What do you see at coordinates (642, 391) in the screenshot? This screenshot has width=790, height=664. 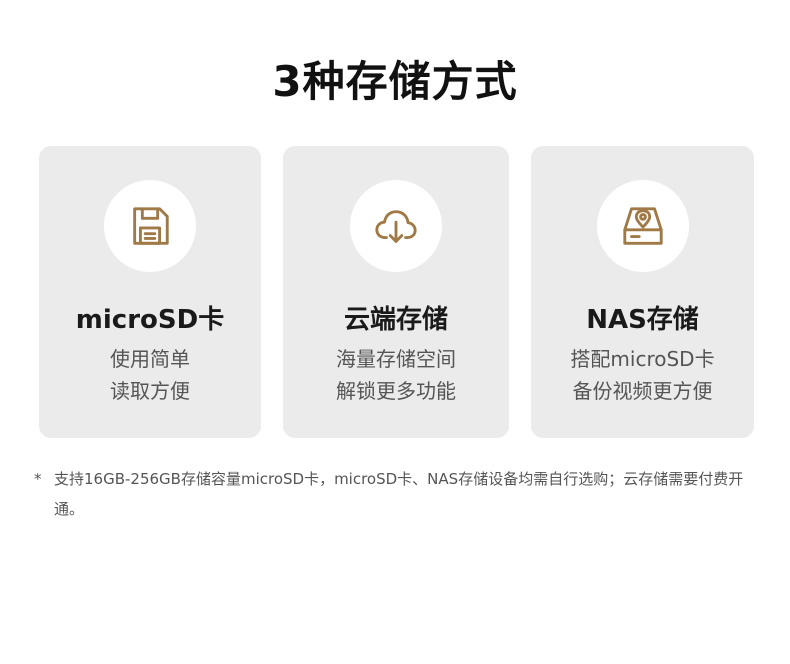 I see `card-desc-line: 备份视频更方便` at bounding box center [642, 391].